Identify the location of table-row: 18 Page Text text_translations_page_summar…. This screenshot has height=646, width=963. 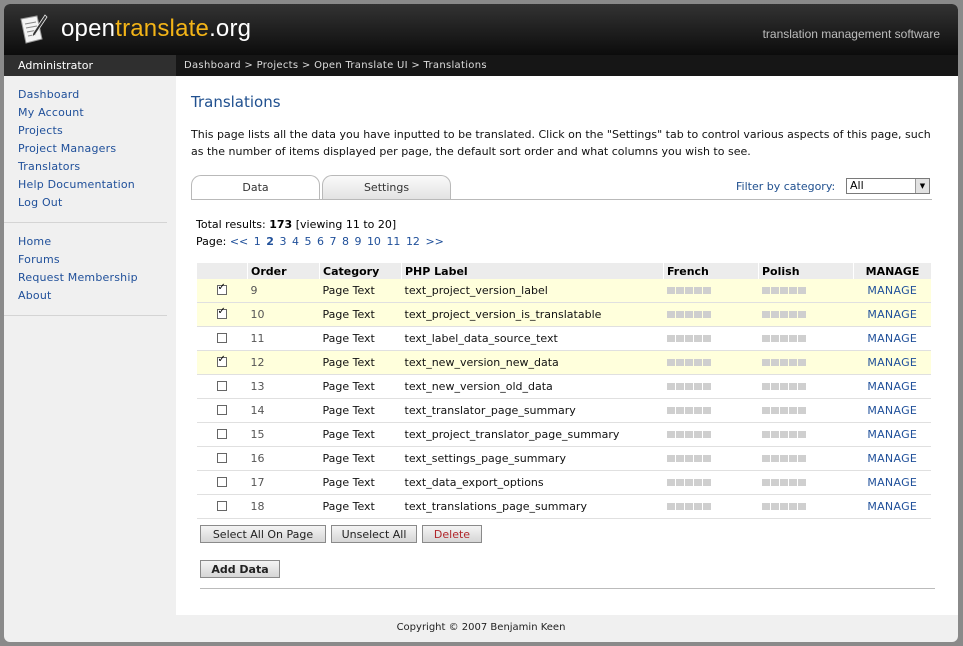
(563, 506).